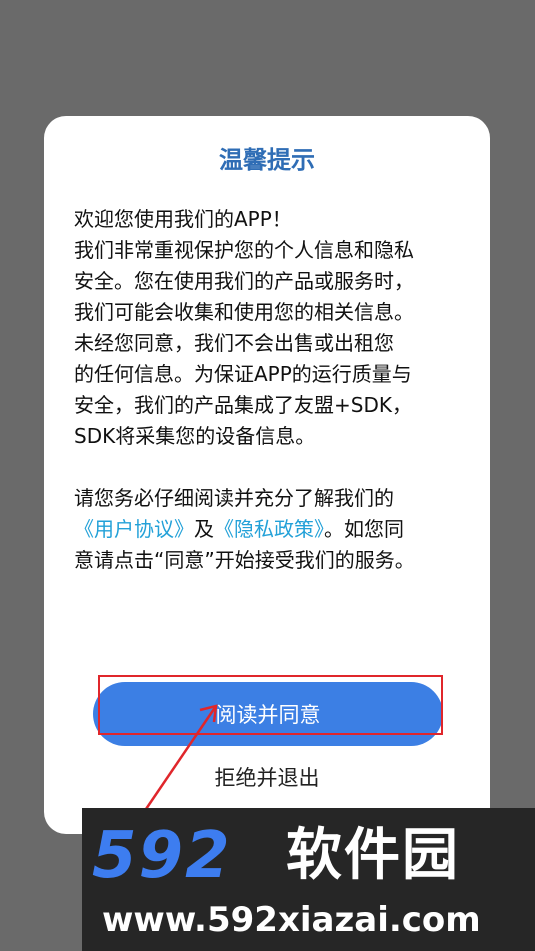 The image size is (535, 951). I want to click on body-line: 我们可能会收集和使用您的相关信息。, so click(244, 312).